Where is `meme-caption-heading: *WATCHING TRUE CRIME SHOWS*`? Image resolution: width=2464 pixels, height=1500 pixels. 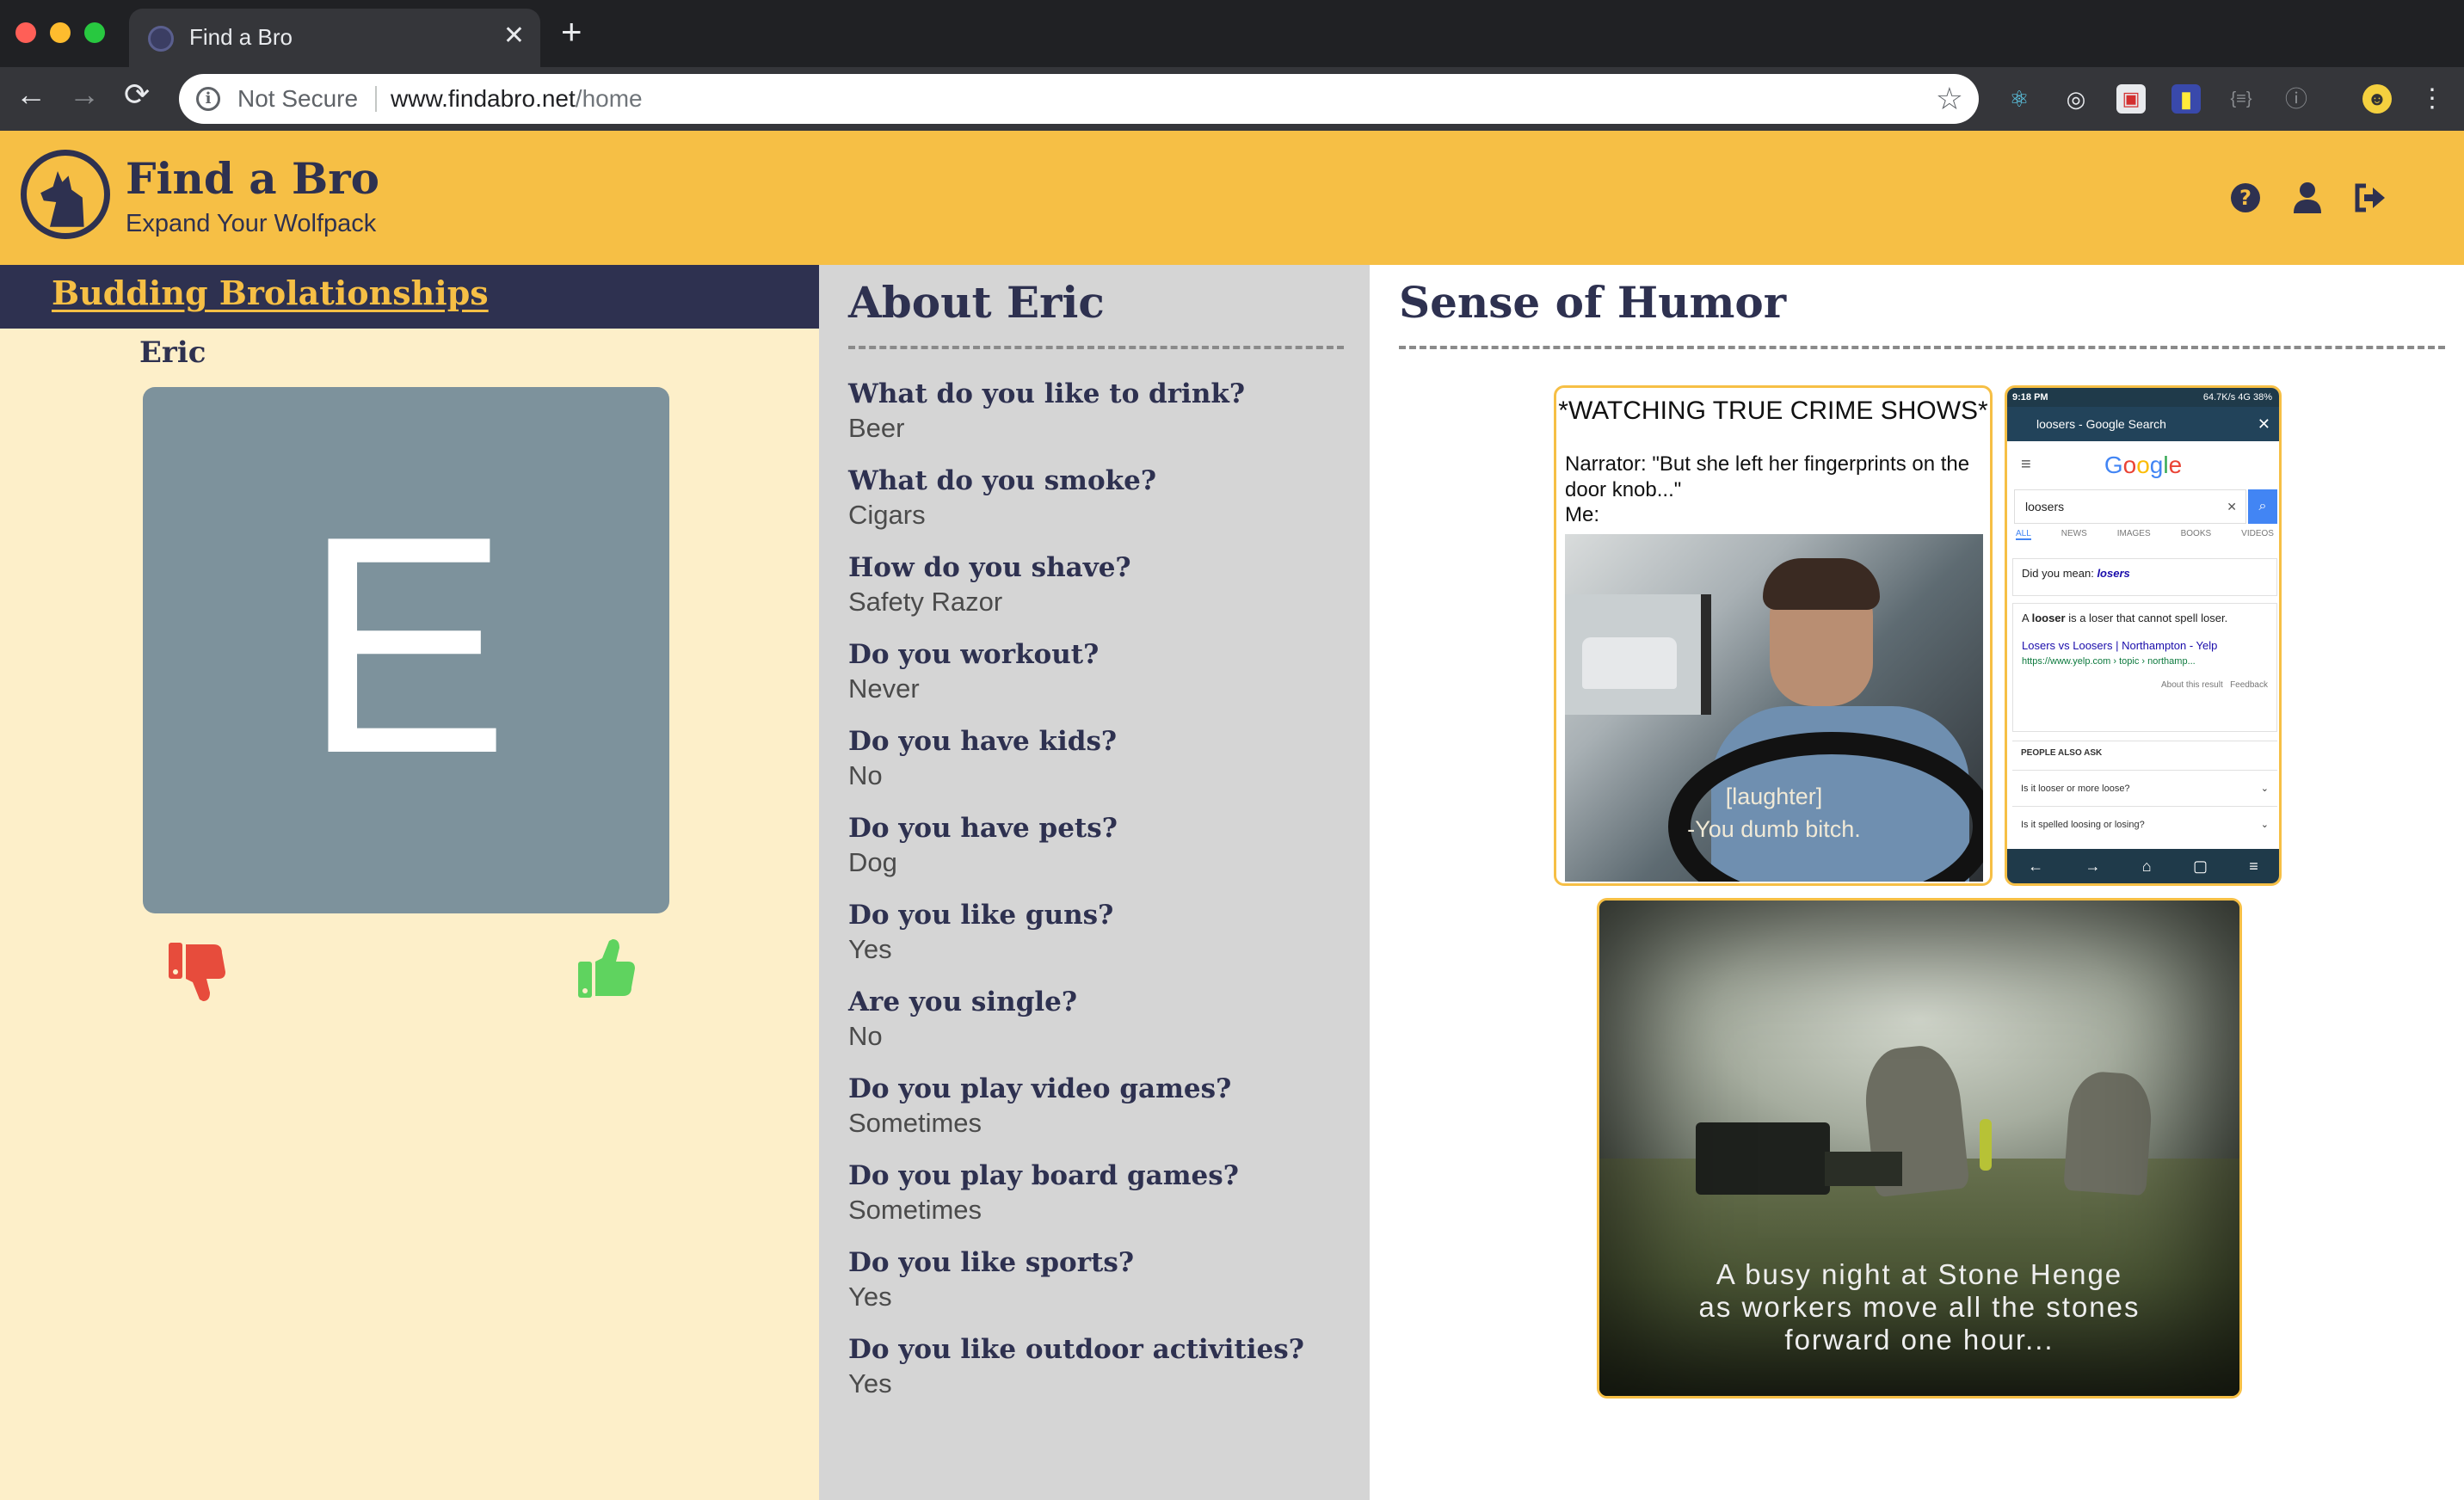
meme-caption-heading: *WATCHING TRUE CRIME SHOWS* is located at coordinates (1773, 411).